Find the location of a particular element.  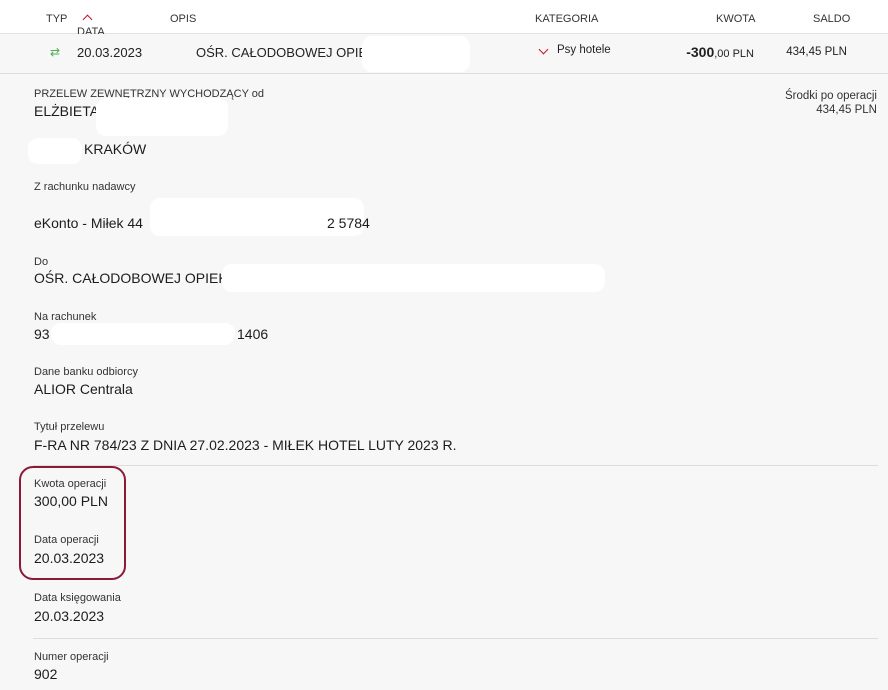

after-balance-value: 434,45 PLN is located at coordinates (846, 110).